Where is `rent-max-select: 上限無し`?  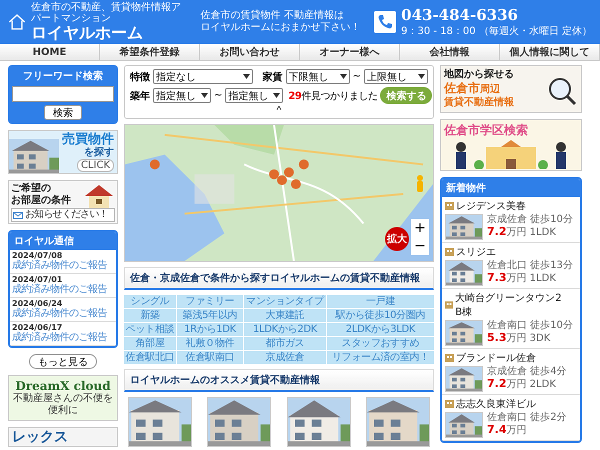 rent-max-select: 上限無し is located at coordinates (396, 76).